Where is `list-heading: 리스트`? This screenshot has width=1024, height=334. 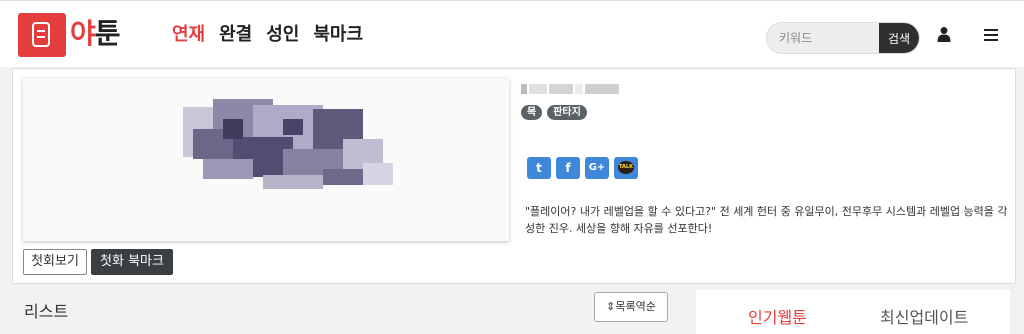 list-heading: 리스트 is located at coordinates (46, 311).